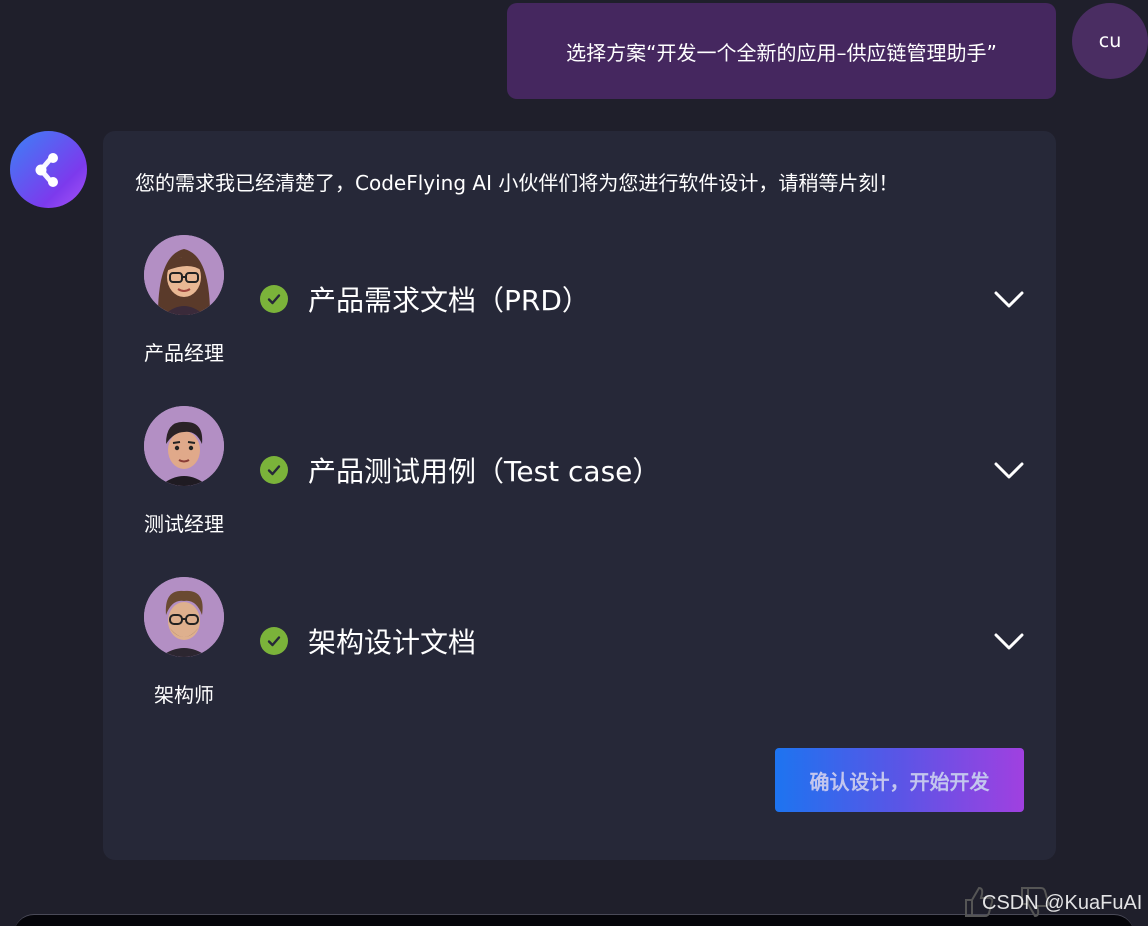 The height and width of the screenshot is (926, 1148). I want to click on document-title: 产品测试用例（Test case）, so click(484, 470).